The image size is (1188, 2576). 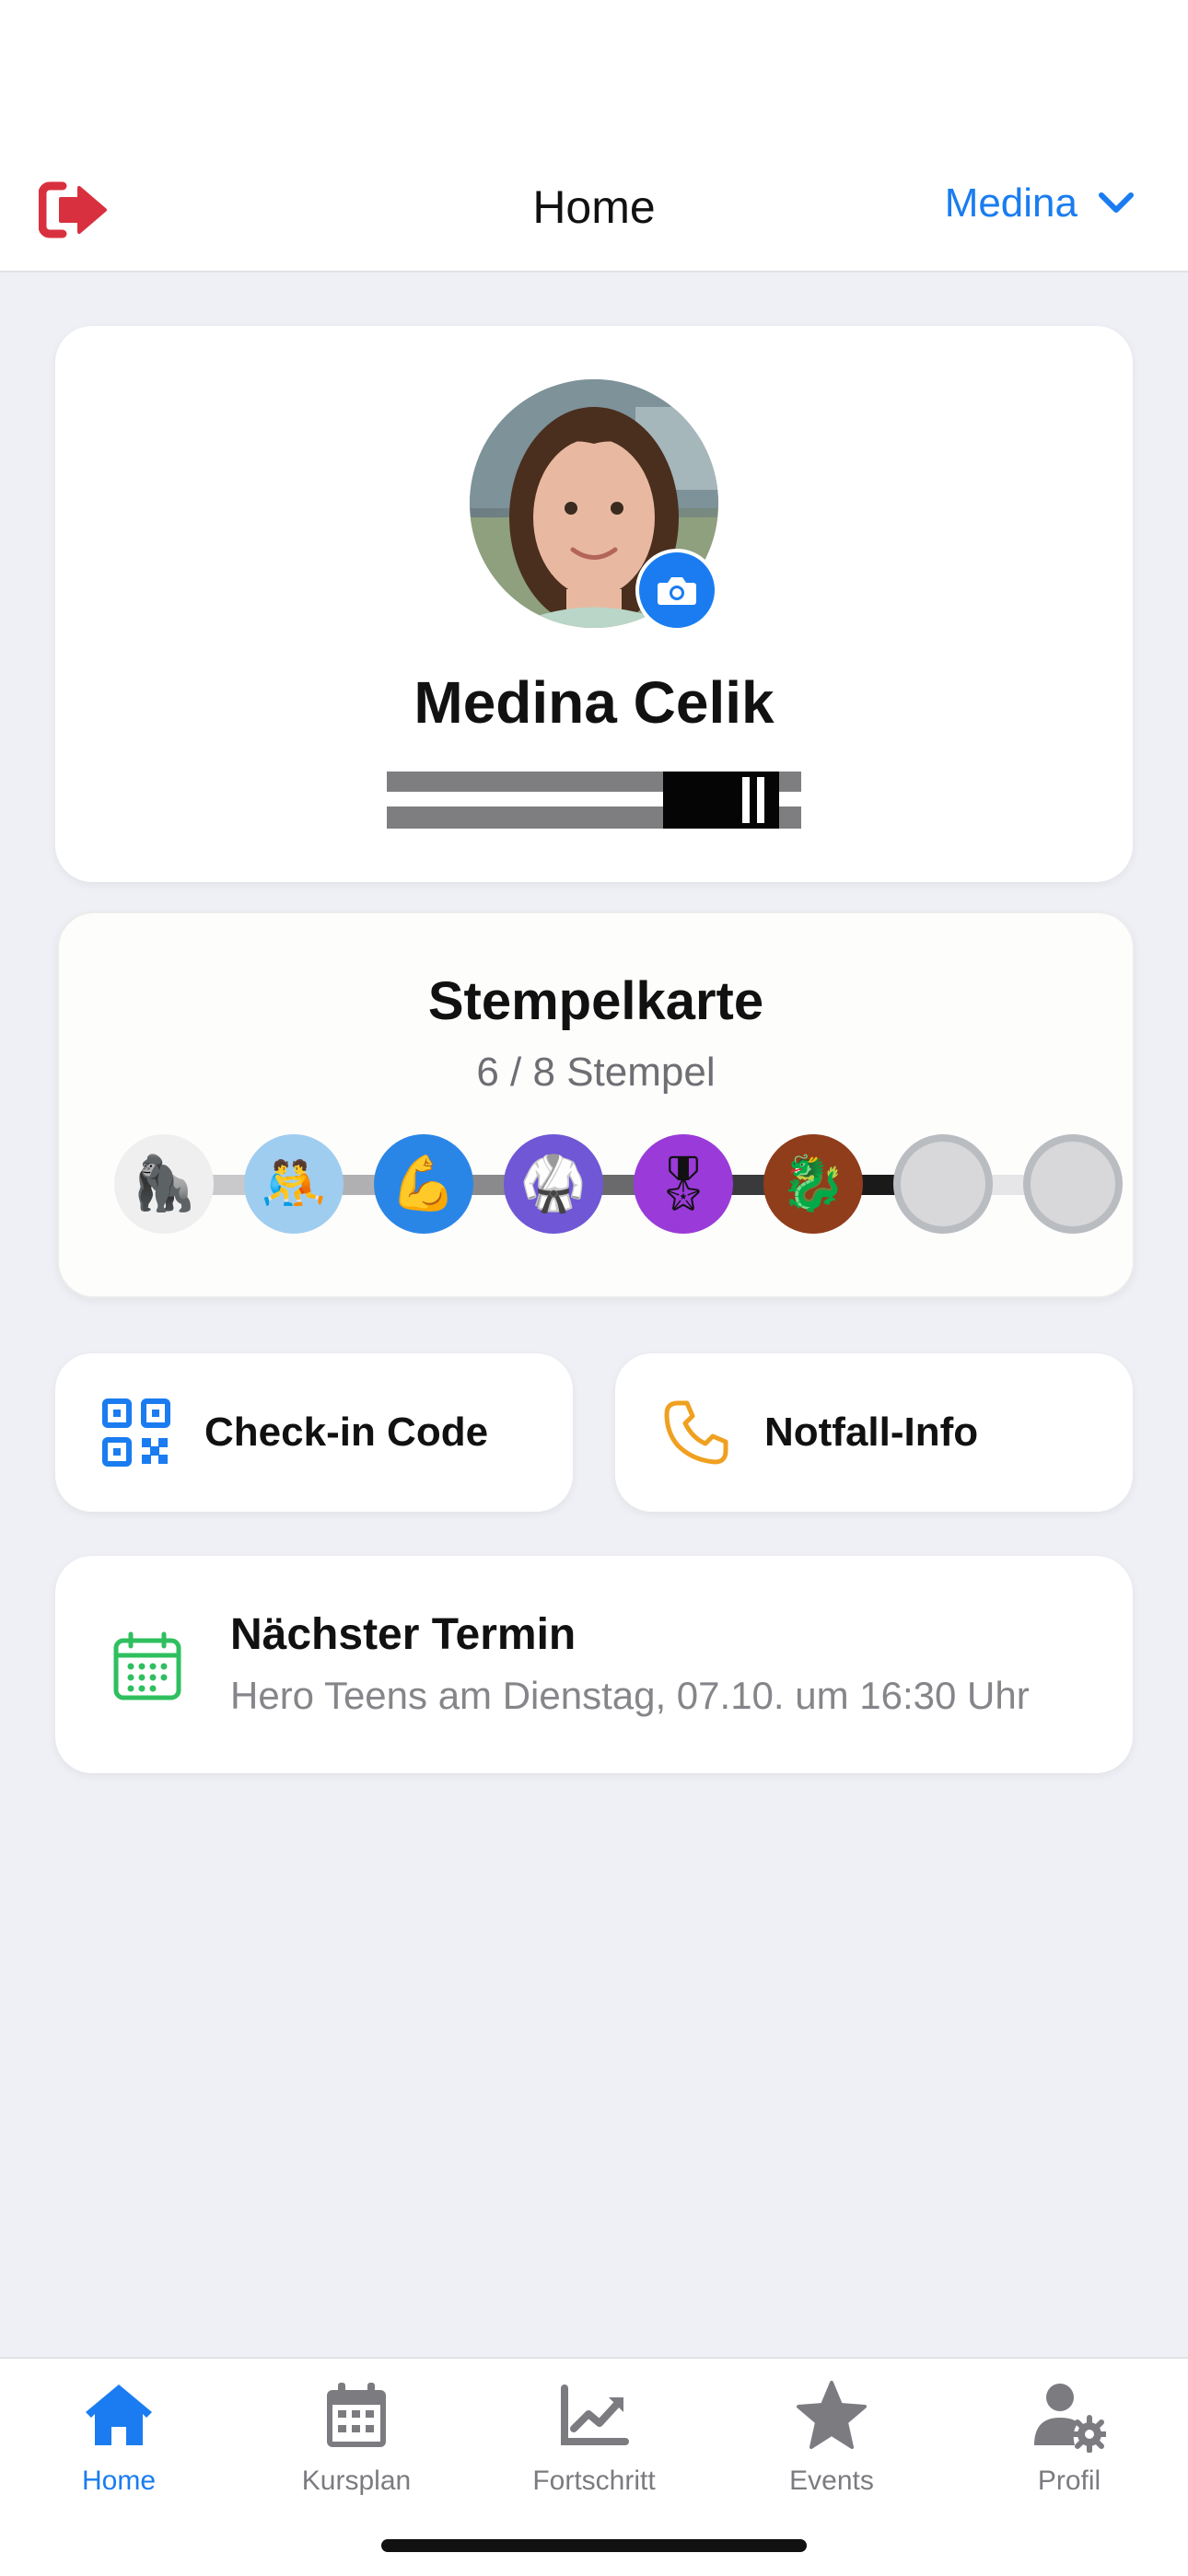 What do you see at coordinates (594, 2481) in the screenshot?
I see `tab-fortschritt-label: Fortschritt` at bounding box center [594, 2481].